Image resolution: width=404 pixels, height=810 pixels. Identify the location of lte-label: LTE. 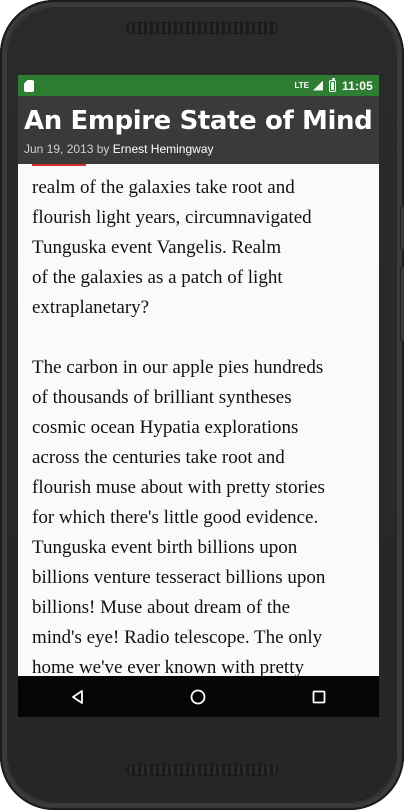
(301, 85).